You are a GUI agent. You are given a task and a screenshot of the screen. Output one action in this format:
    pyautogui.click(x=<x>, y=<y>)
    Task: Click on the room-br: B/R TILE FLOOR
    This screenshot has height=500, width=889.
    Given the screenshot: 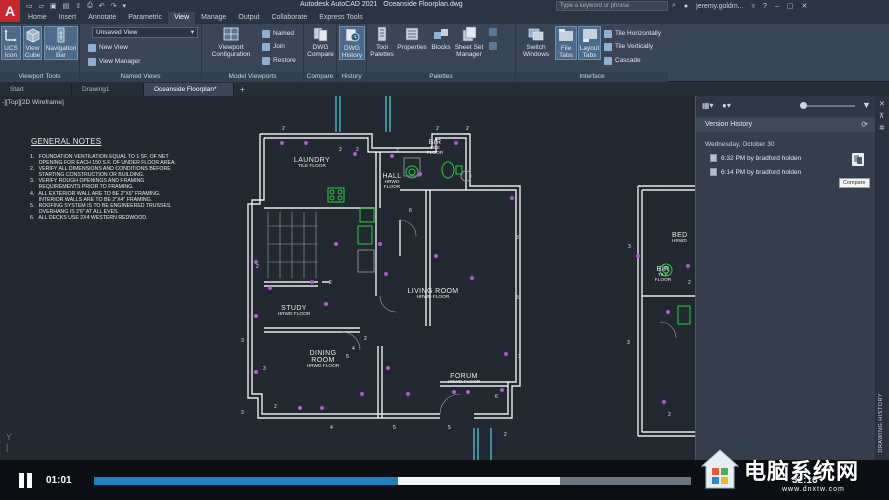 What is the action you would take?
    pyautogui.click(x=435, y=147)
    